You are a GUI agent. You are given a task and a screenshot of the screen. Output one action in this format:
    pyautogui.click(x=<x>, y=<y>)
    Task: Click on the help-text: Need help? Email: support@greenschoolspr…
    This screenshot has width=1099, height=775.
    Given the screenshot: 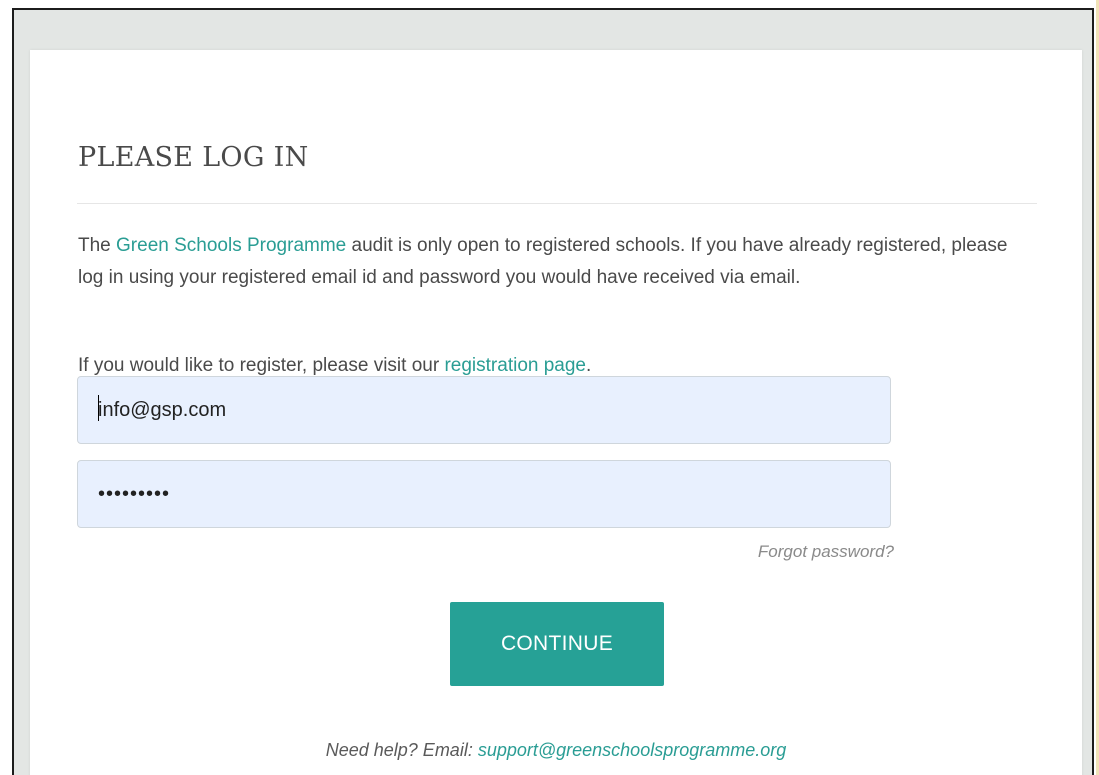 What is the action you would take?
    pyautogui.click(x=556, y=750)
    